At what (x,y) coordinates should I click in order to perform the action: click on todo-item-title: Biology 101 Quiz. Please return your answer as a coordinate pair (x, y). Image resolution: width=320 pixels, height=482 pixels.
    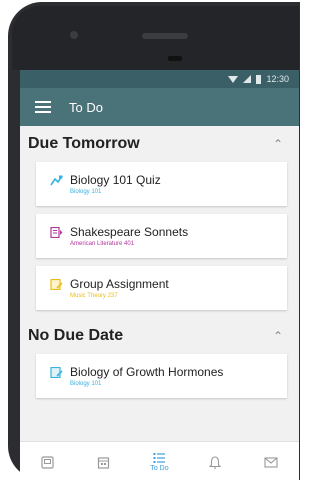
    Looking at the image, I should click on (115, 180).